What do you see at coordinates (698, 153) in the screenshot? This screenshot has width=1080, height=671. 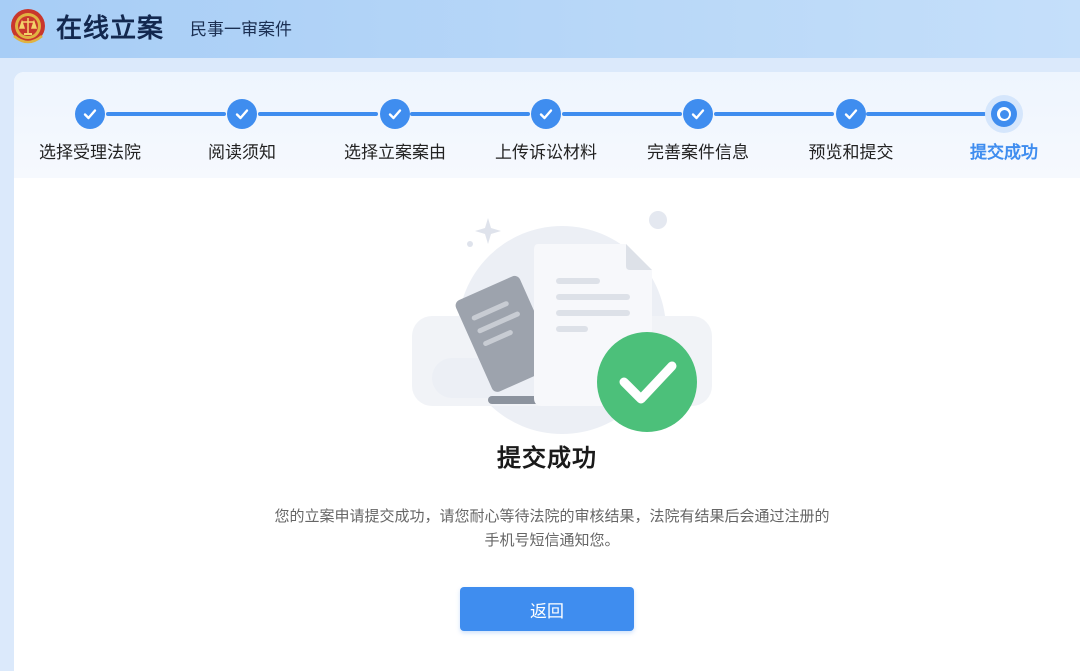 I see `step-label: 完善案件信息` at bounding box center [698, 153].